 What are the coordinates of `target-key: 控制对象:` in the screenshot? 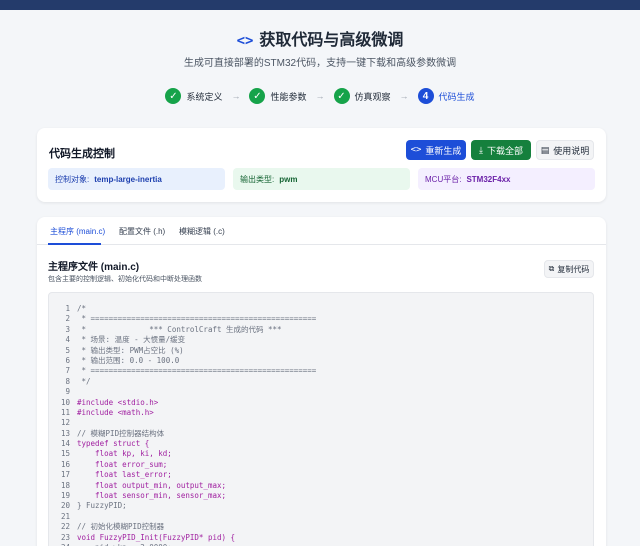 It's located at (72, 179).